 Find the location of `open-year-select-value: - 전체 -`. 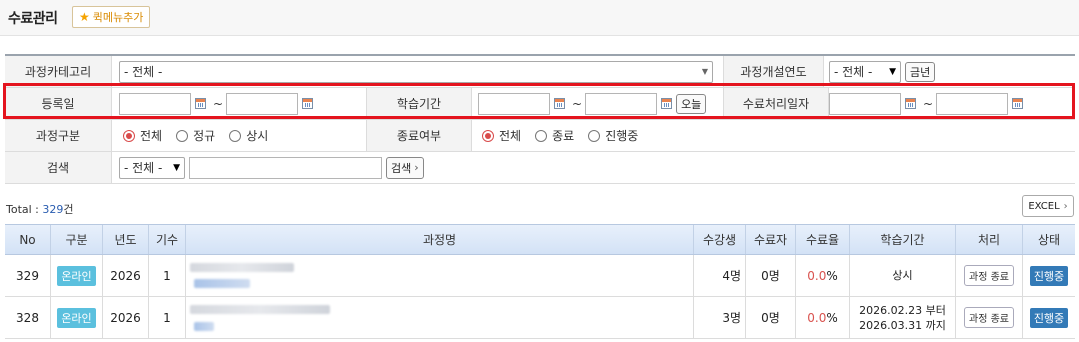

open-year-select-value: - 전체 - is located at coordinates (853, 72).